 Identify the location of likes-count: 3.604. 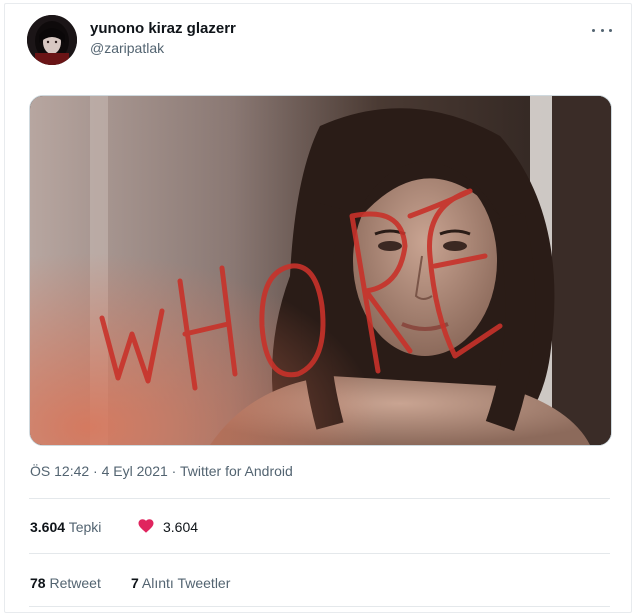
(180, 527).